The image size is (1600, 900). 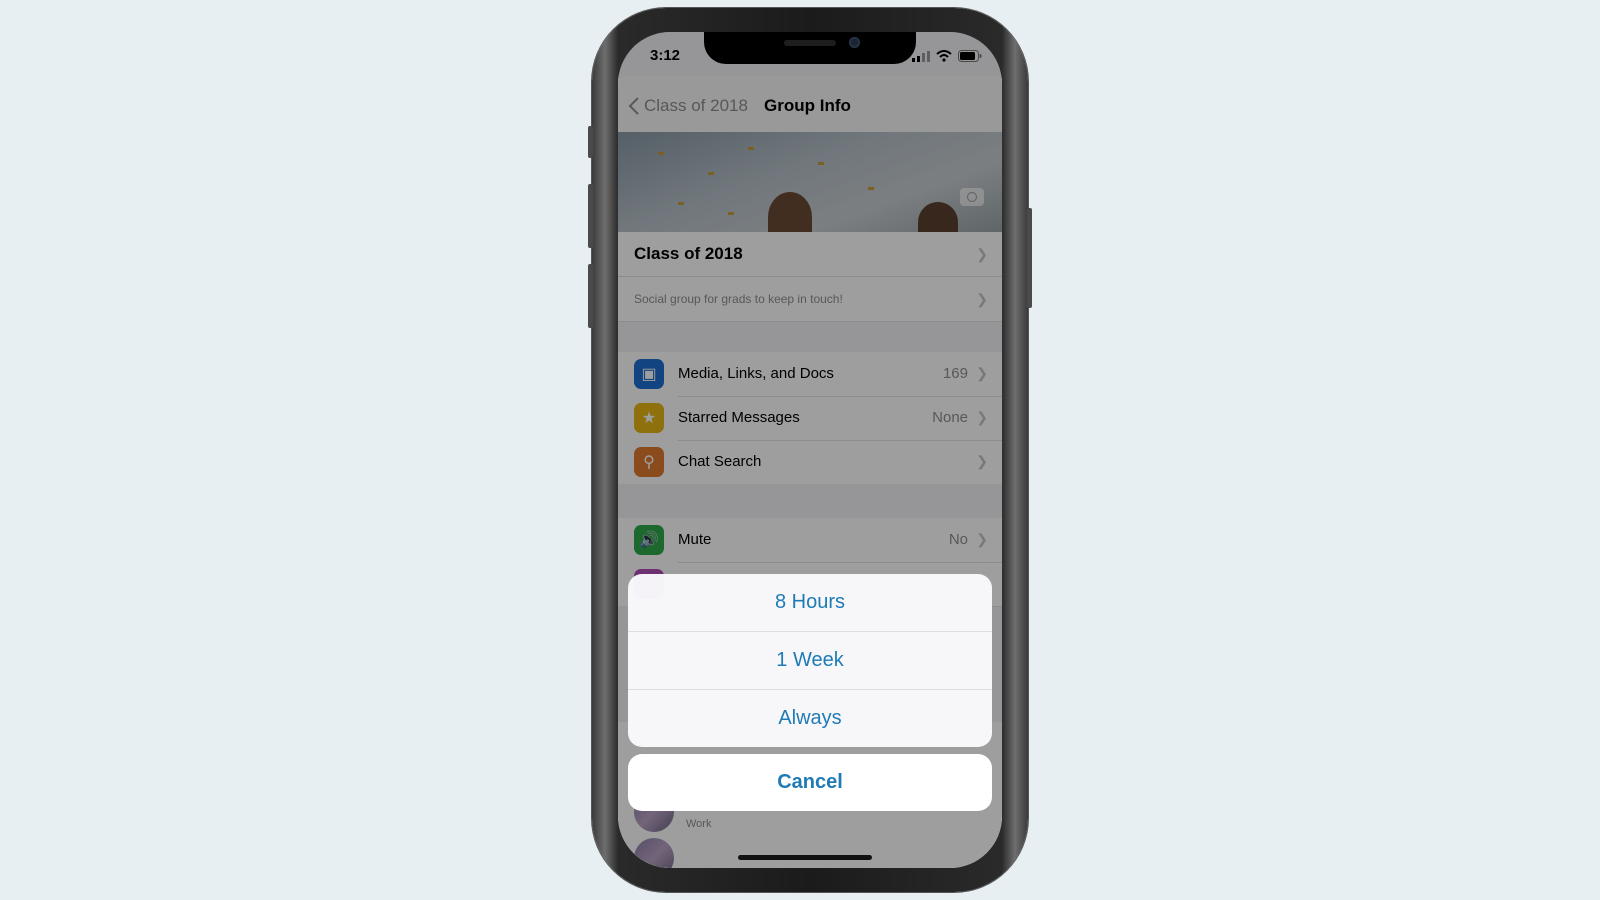 What do you see at coordinates (810, 718) in the screenshot?
I see `option-always: Always` at bounding box center [810, 718].